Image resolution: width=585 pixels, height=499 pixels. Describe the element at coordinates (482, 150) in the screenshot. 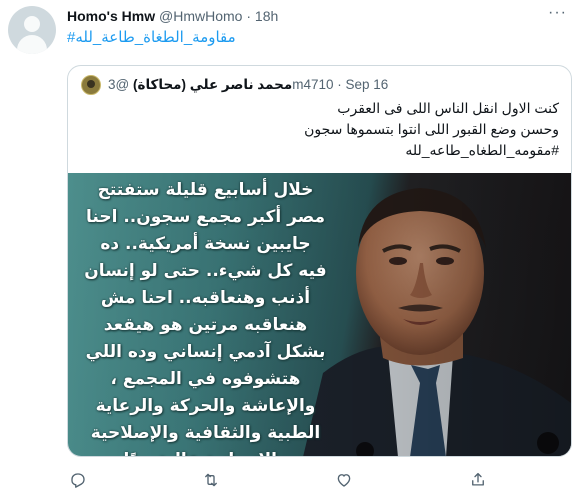

I see `quoted-hashtag: #مقومه_الطغاه_طاعه_لله` at that location.